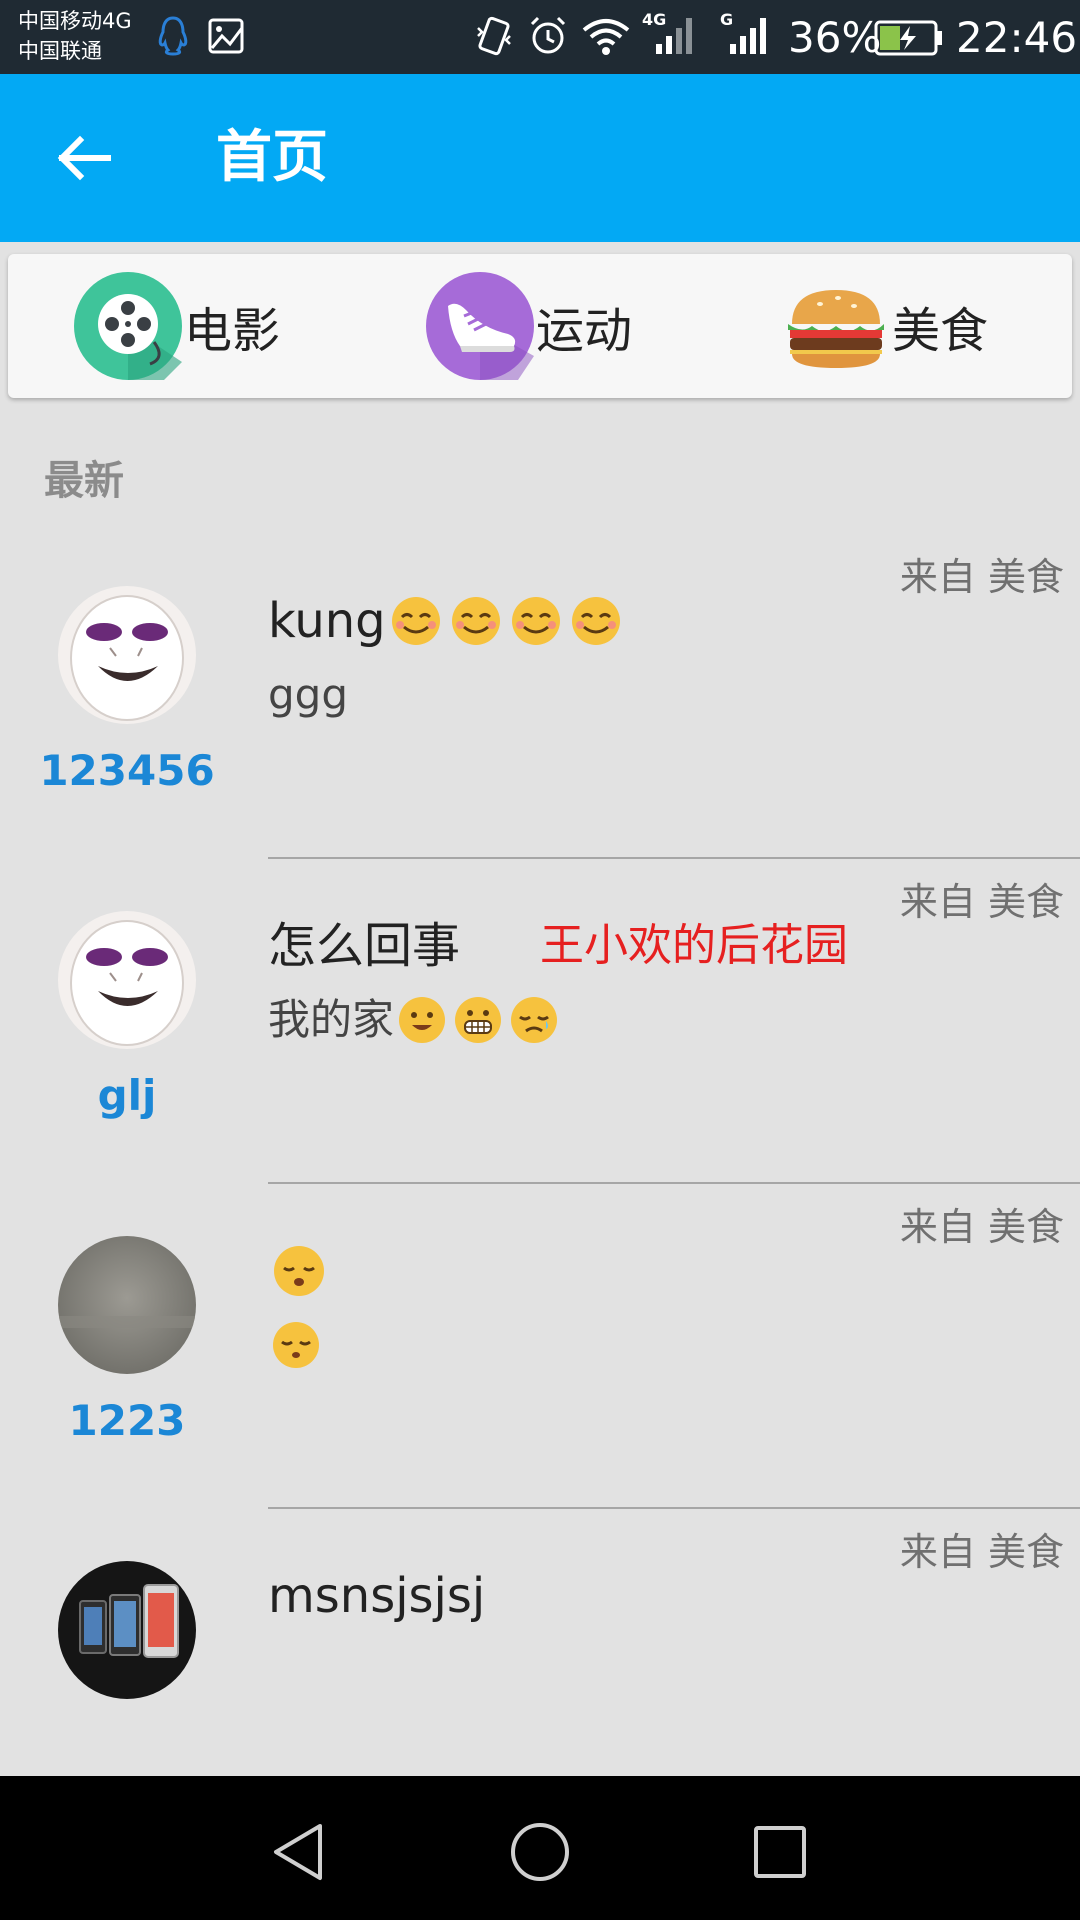 The width and height of the screenshot is (1080, 1920). What do you see at coordinates (940, 331) in the screenshot?
I see `category-label: 美食` at bounding box center [940, 331].